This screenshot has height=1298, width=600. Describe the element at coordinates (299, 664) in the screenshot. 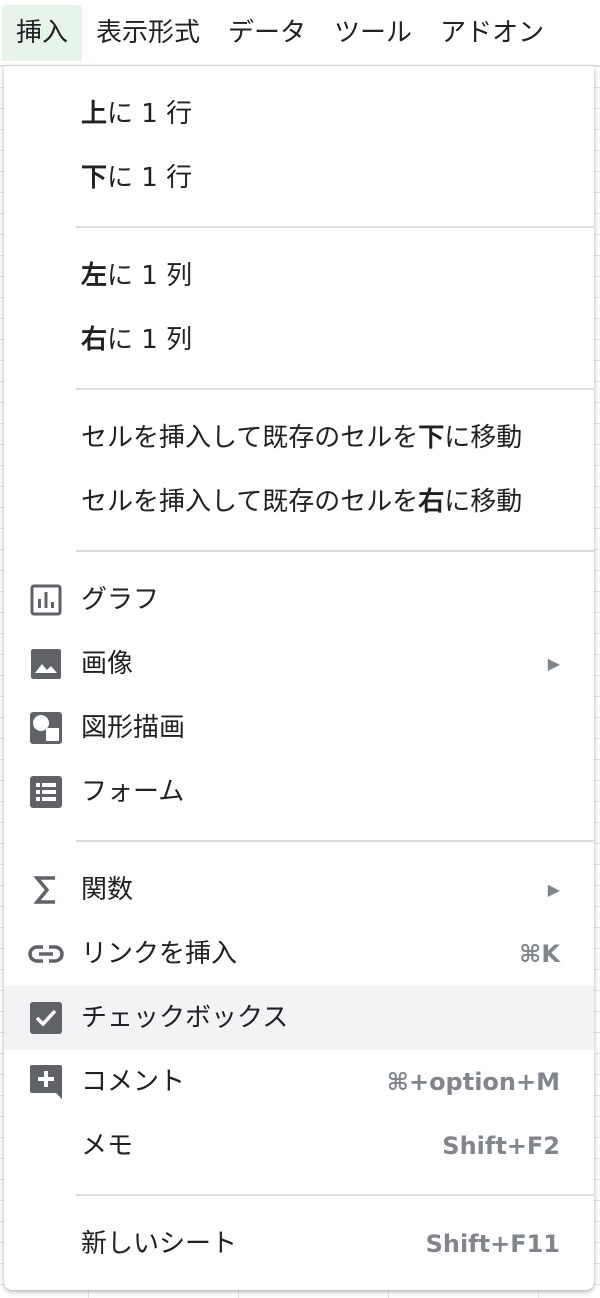

I see `insert-image: 画像 ▶` at that location.